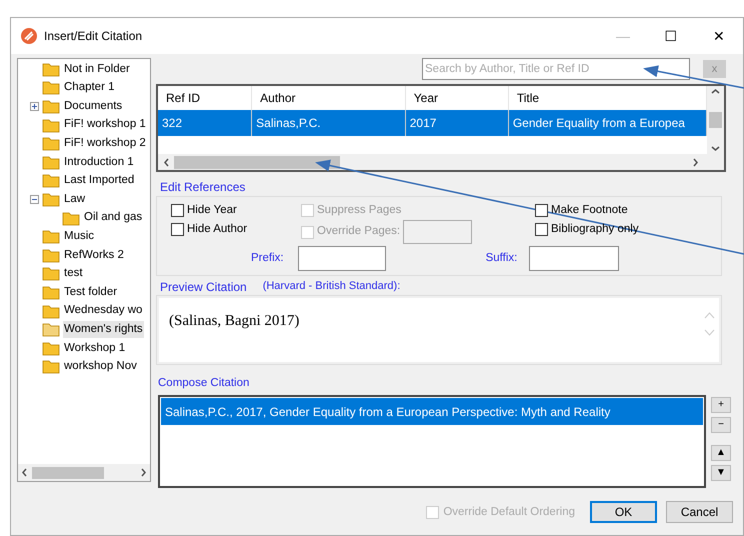  Describe the element at coordinates (99, 181) in the screenshot. I see `folder-item: Last Imported` at that location.